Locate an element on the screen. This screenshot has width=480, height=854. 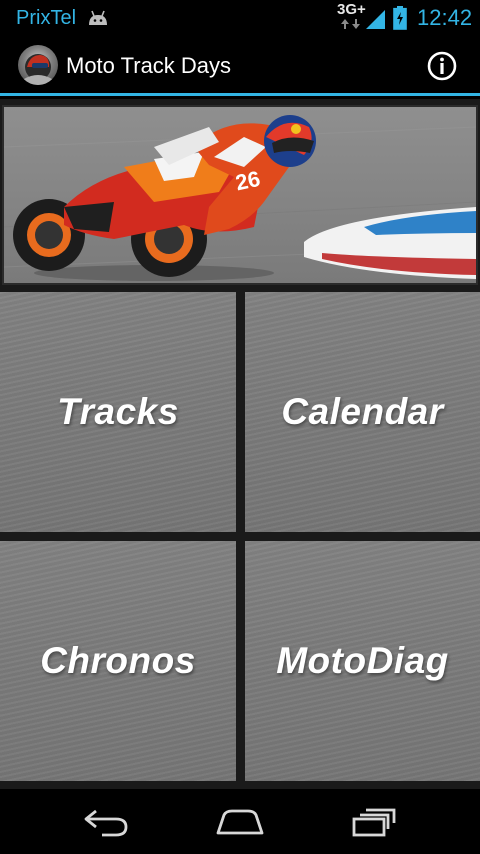
tracks-tile-label: Tracks is located at coordinates (118, 411).